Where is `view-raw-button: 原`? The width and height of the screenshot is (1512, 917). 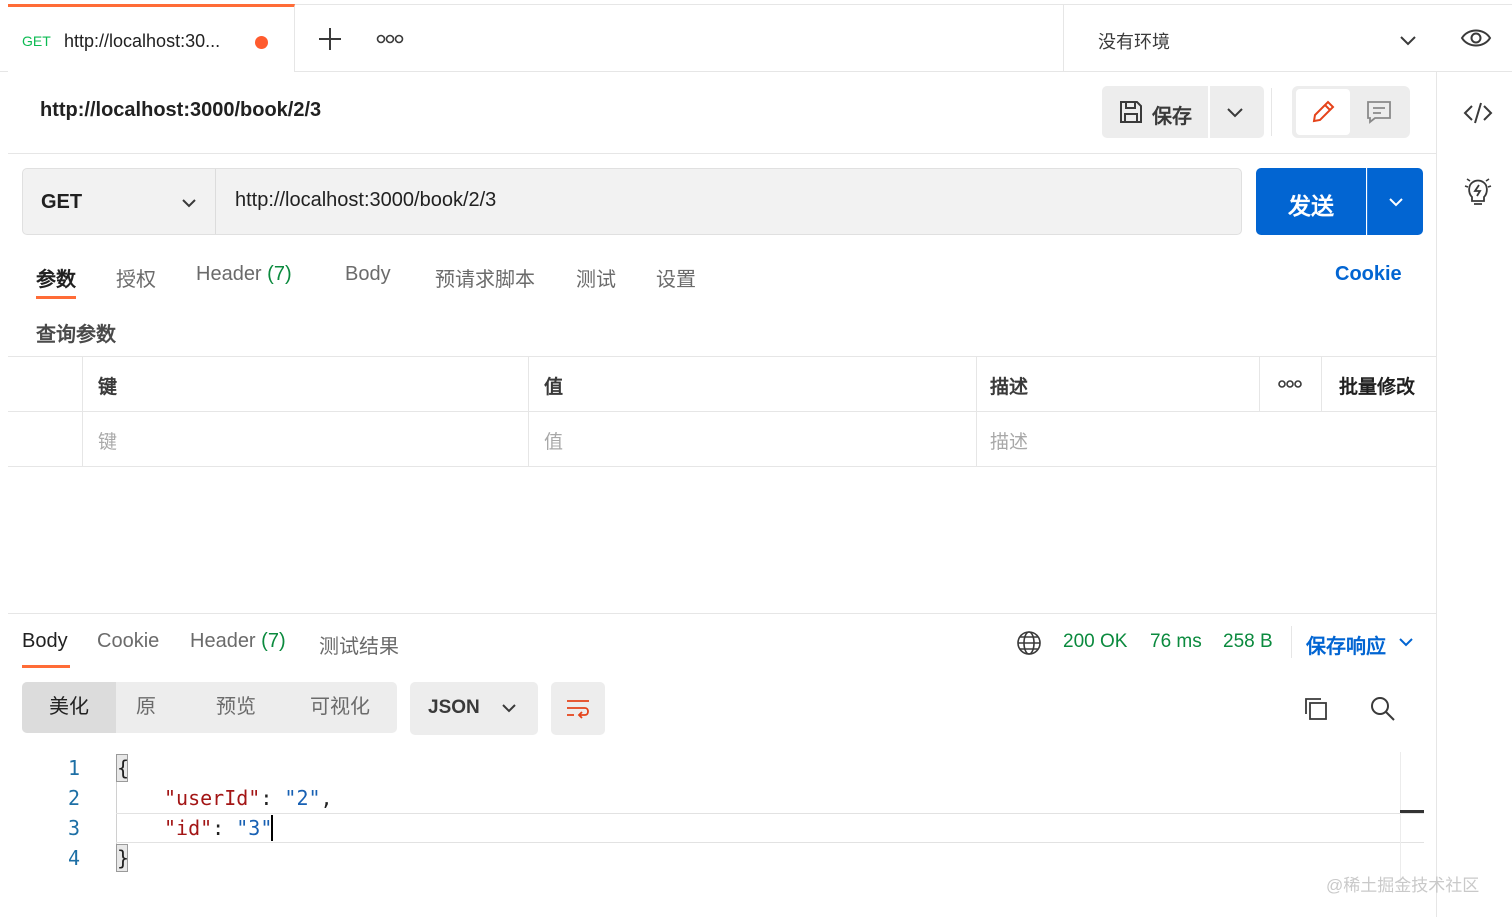 view-raw-button: 原 is located at coordinates (146, 707).